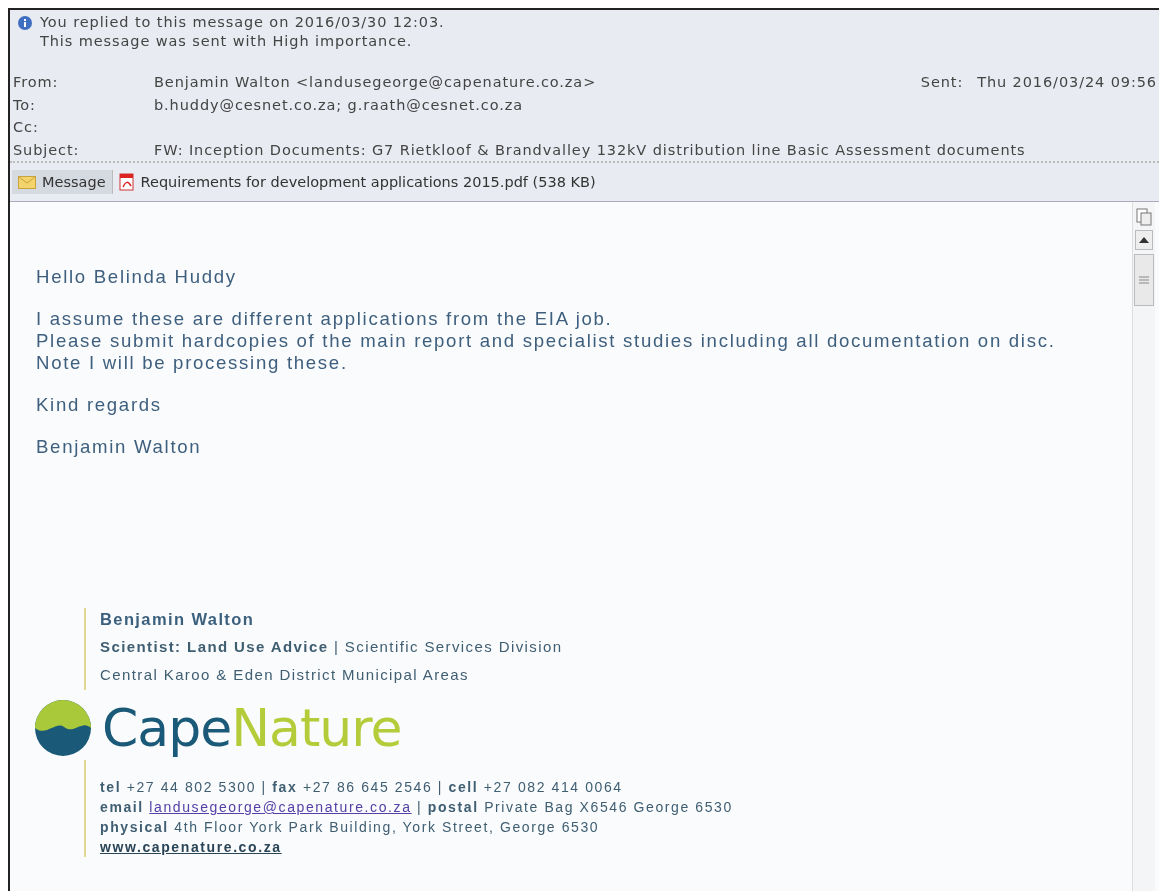  What do you see at coordinates (126, 182) in the screenshot?
I see `pdf-icon` at bounding box center [126, 182].